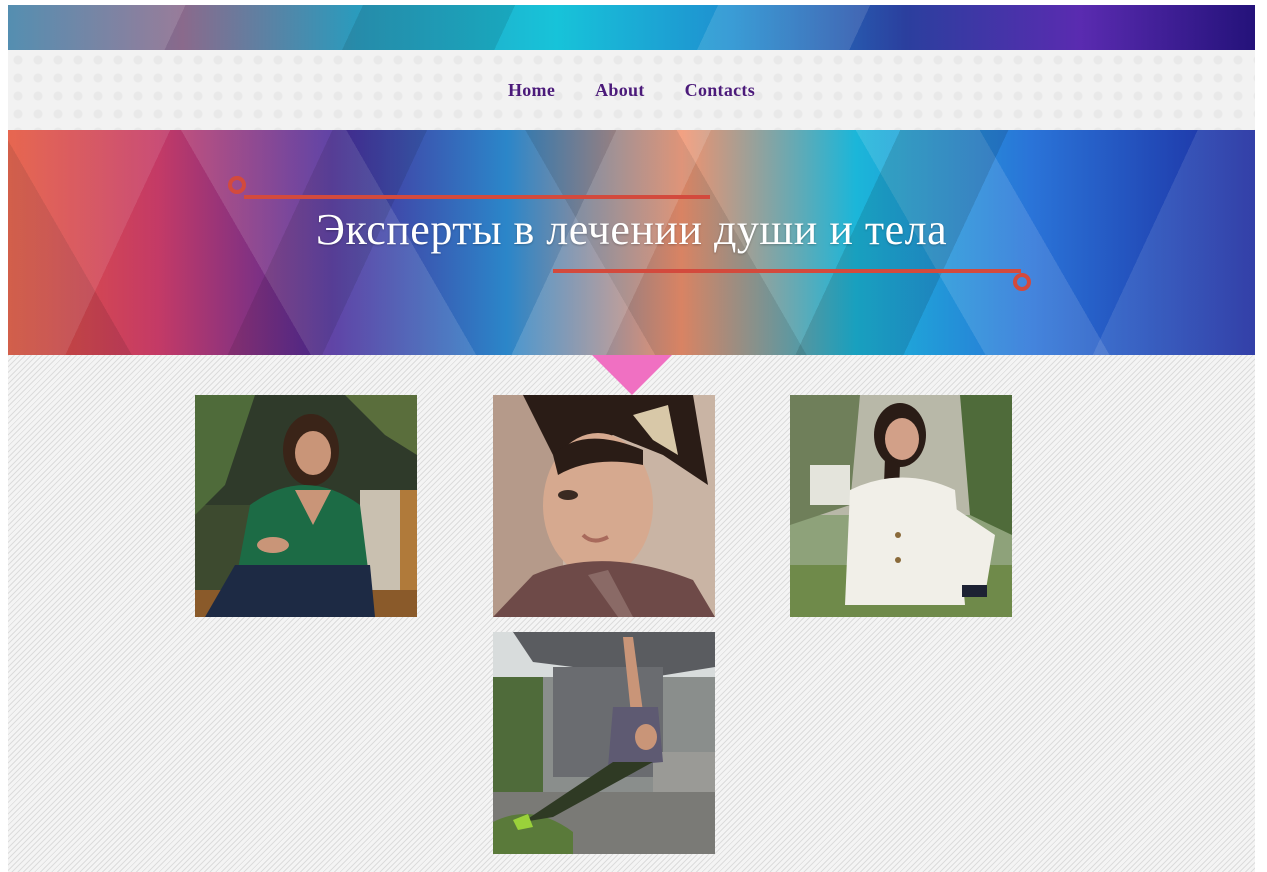 This screenshot has height=872, width=1267. I want to click on hero-title: Эксперты в лечении души и тела, so click(631, 229).